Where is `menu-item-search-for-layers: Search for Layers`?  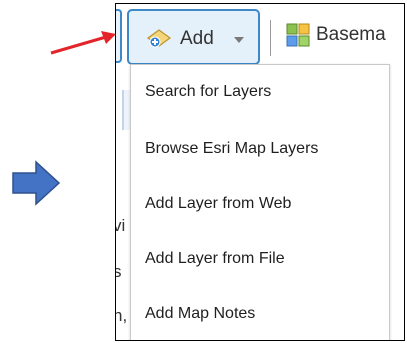 menu-item-search-for-layers: Search for Layers is located at coordinates (208, 92).